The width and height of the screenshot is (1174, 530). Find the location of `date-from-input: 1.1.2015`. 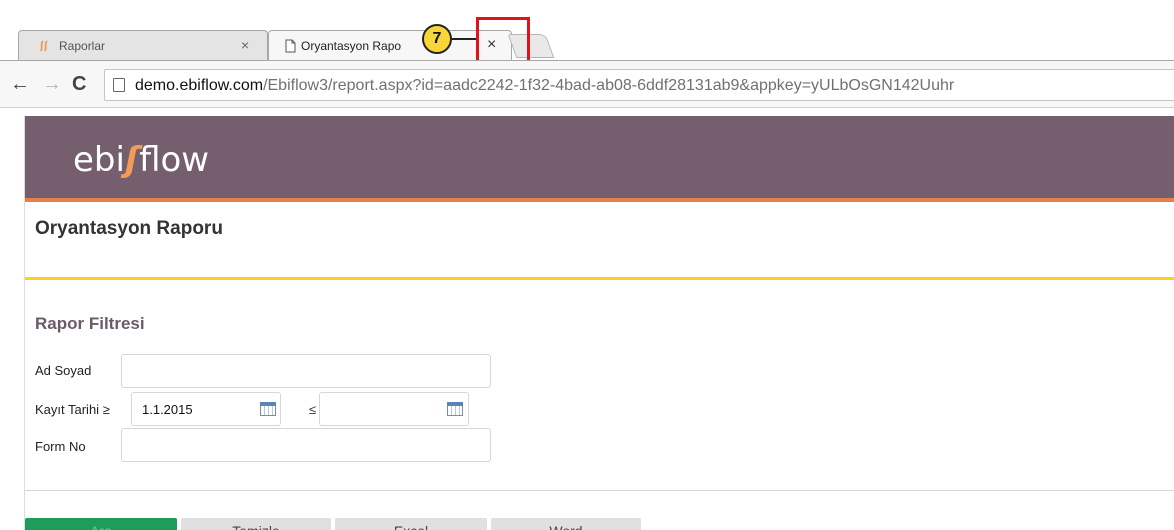

date-from-input: 1.1.2015 is located at coordinates (206, 409).